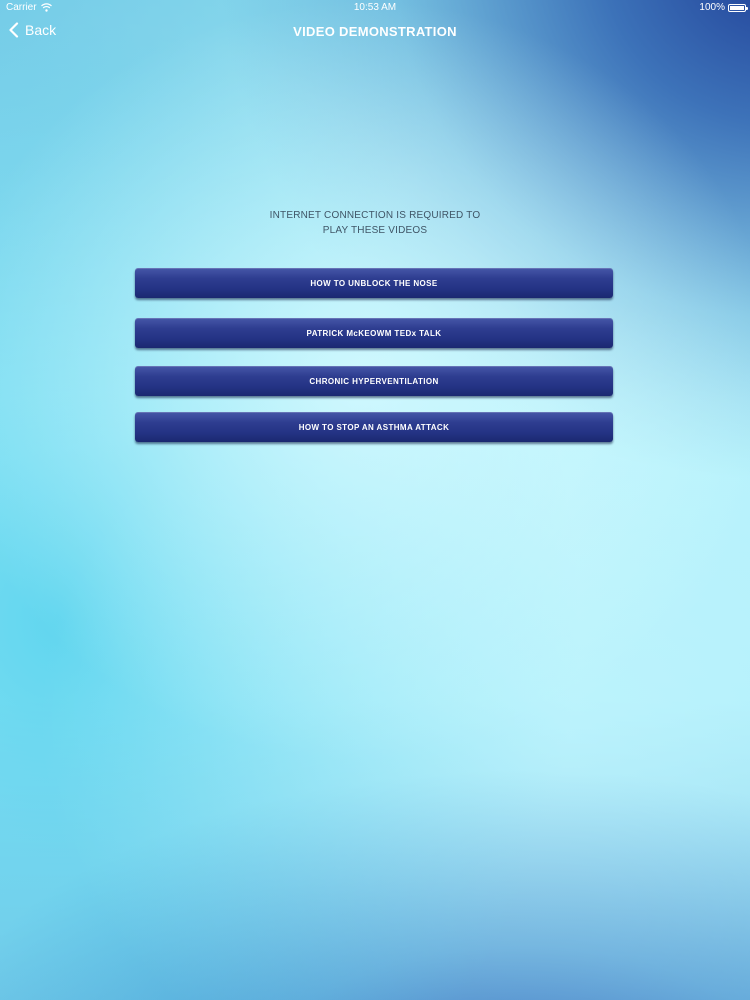 Image resolution: width=750 pixels, height=1000 pixels. I want to click on nav-bar: Back VIDEO DEMONSTRATION, so click(375, 31).